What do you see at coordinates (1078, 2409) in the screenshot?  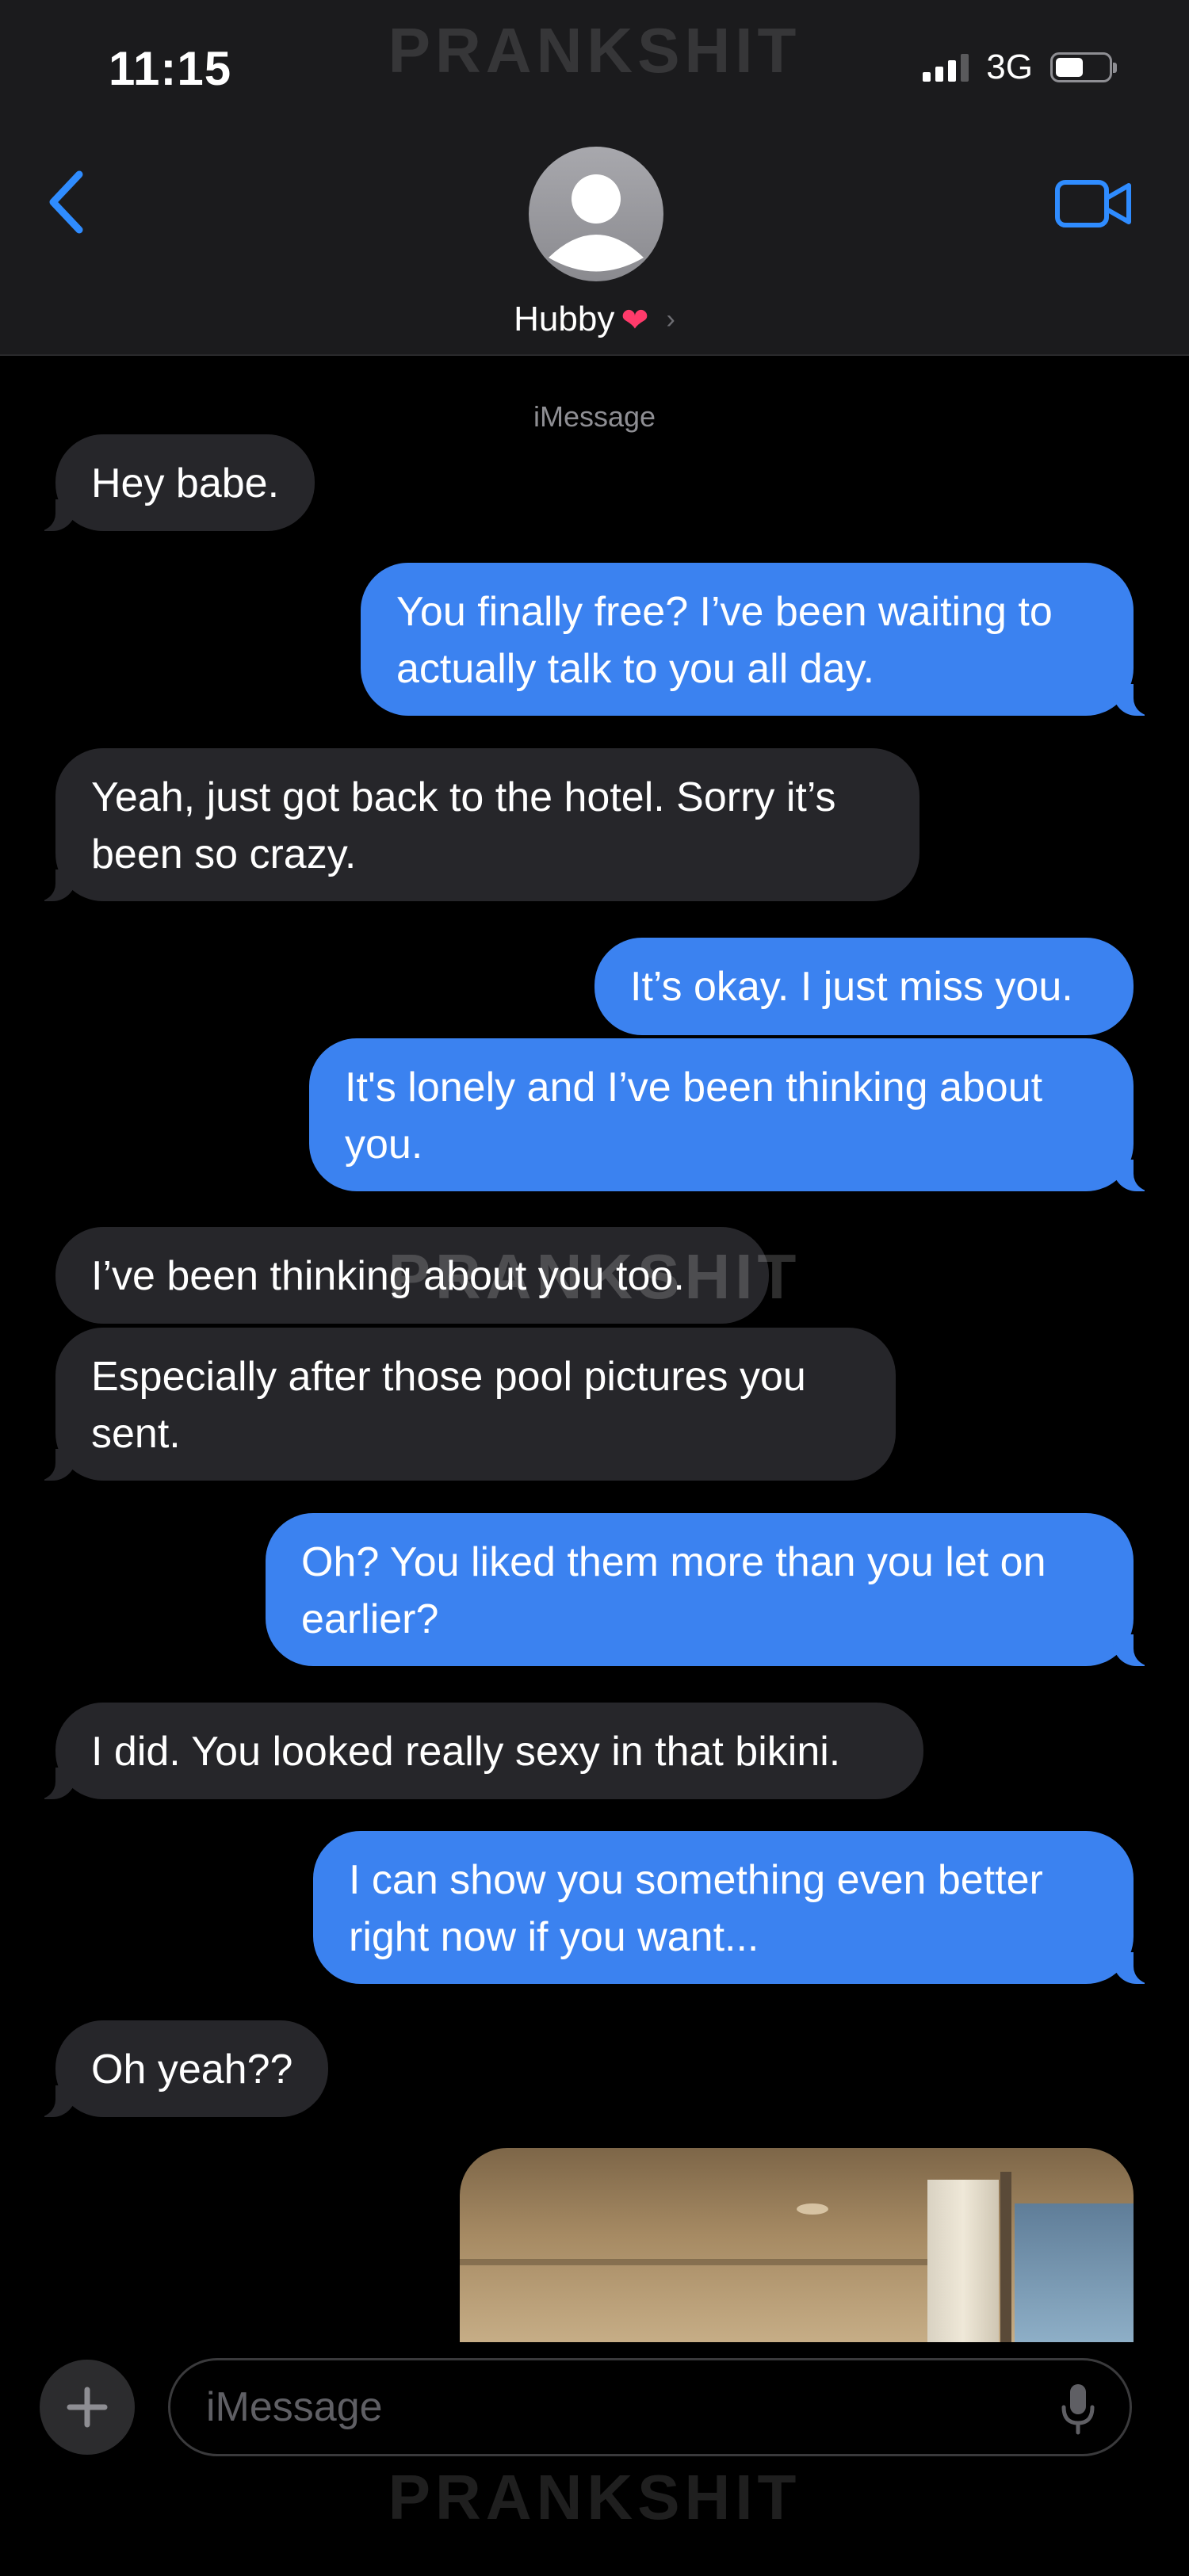 I see `microphone-icon` at bounding box center [1078, 2409].